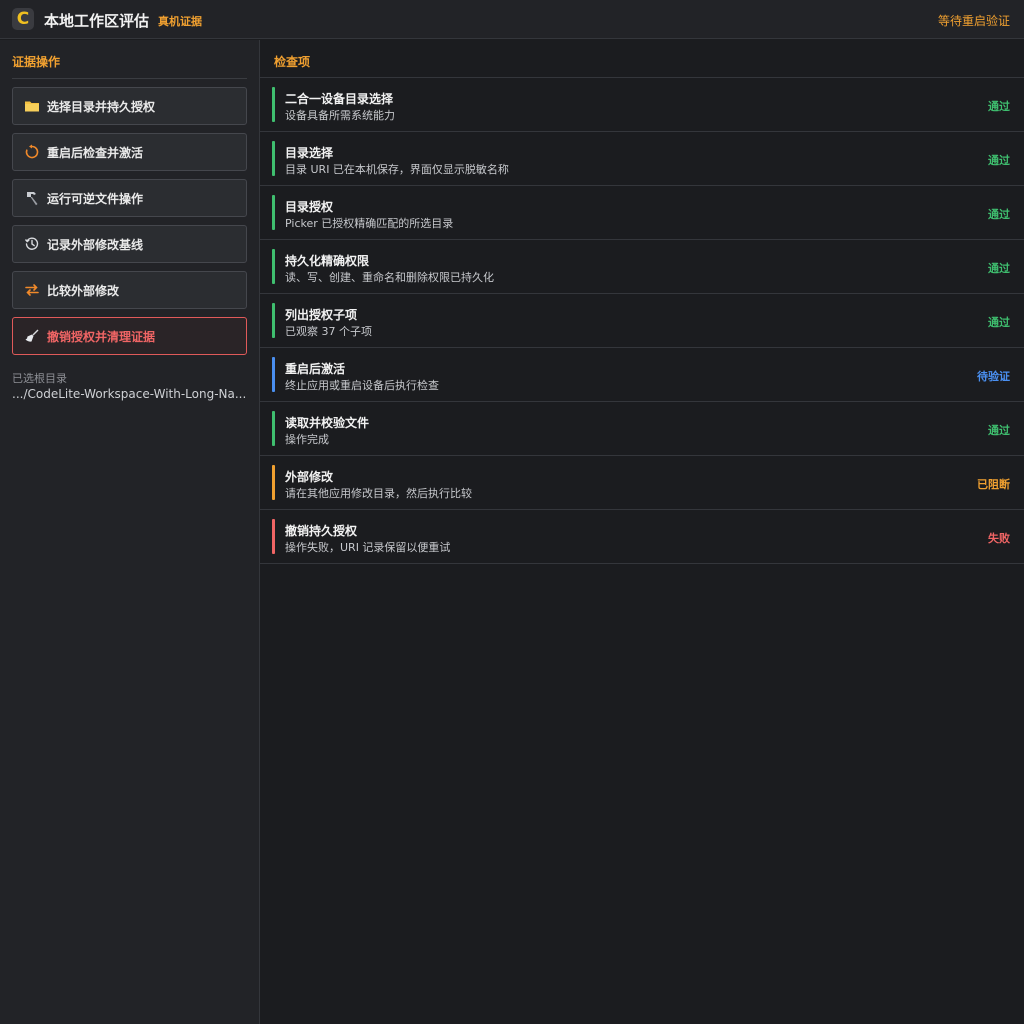 Image resolution: width=1024 pixels, height=1024 pixels. Describe the element at coordinates (32, 198) in the screenshot. I see `hammer-icon` at that location.